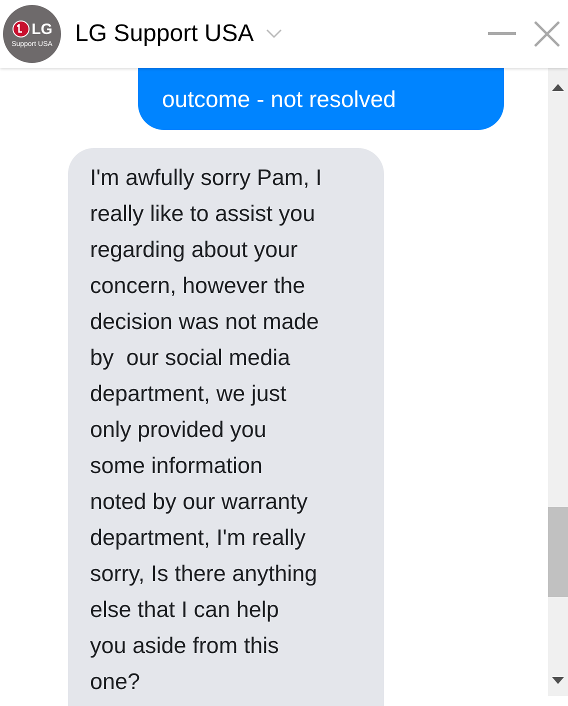  I want to click on logo-text: LG, so click(42, 29).